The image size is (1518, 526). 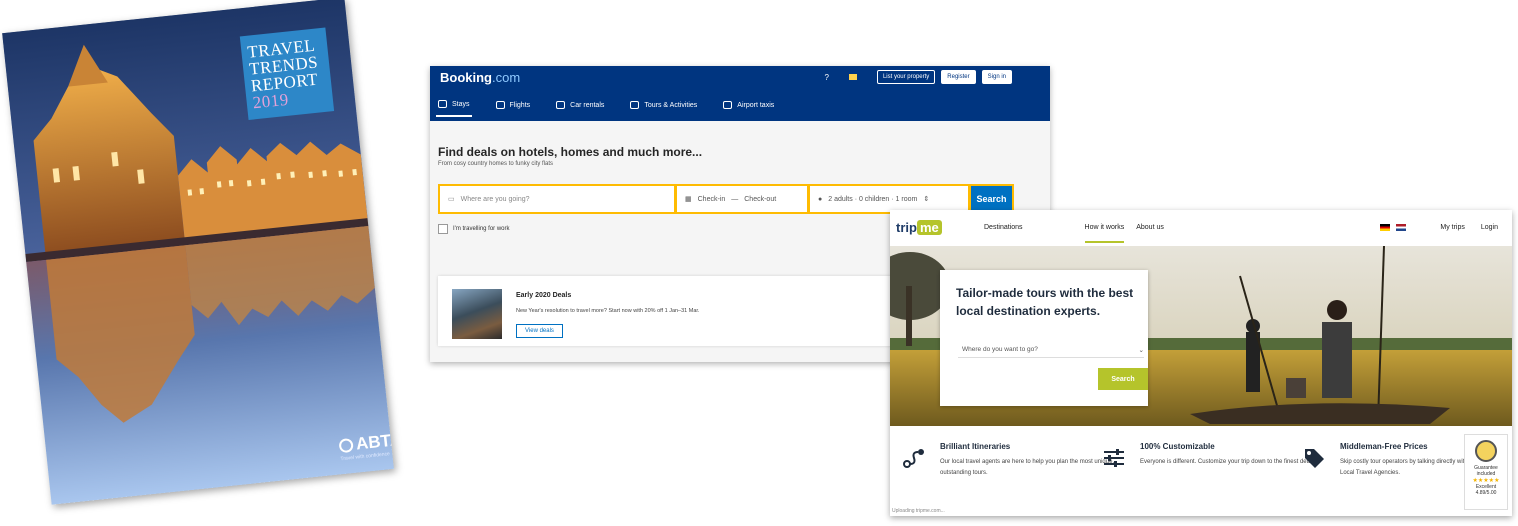 I want to click on list-property-button: List your property, so click(x=906, y=77).